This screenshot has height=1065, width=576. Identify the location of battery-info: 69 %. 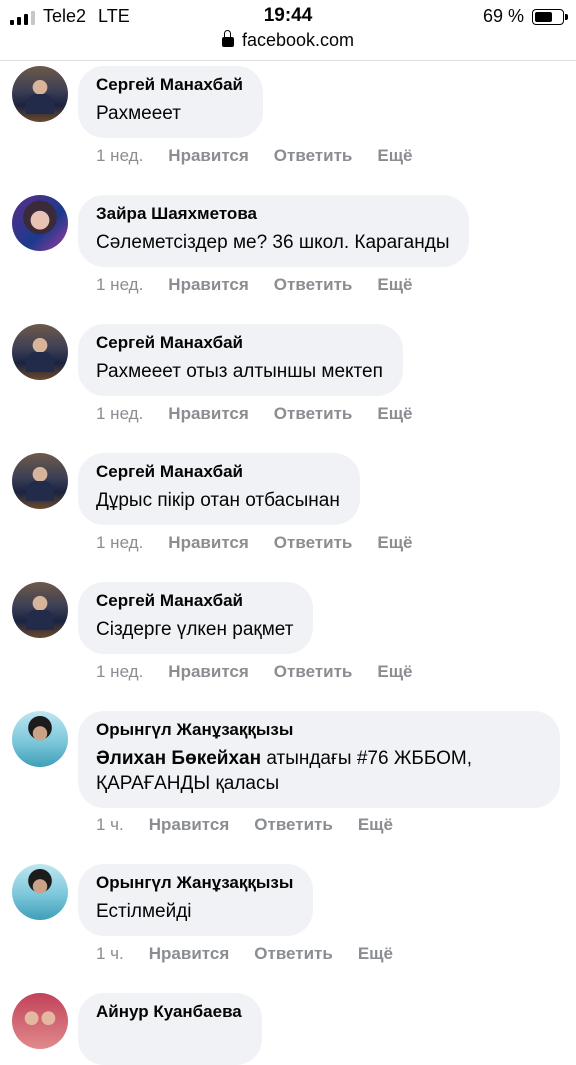
(525, 16).